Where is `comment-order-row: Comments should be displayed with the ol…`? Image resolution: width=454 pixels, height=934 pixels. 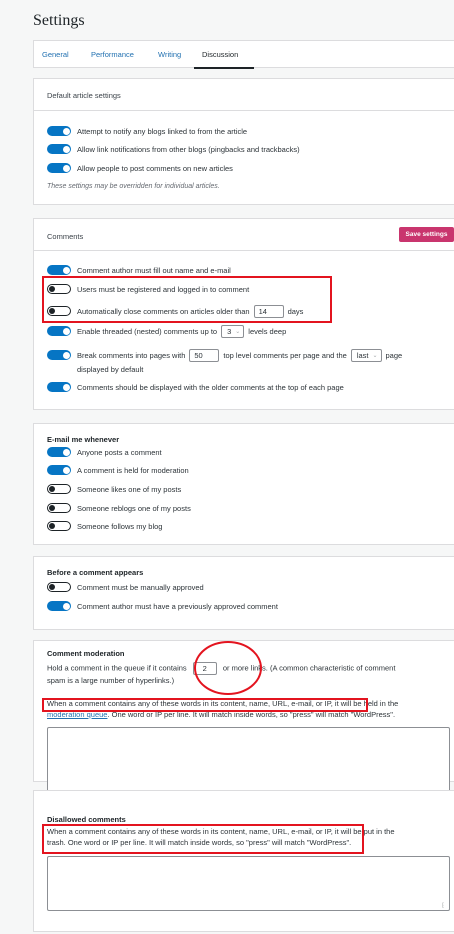
comment-order-row: Comments should be displayed with the ol… is located at coordinates (195, 387).